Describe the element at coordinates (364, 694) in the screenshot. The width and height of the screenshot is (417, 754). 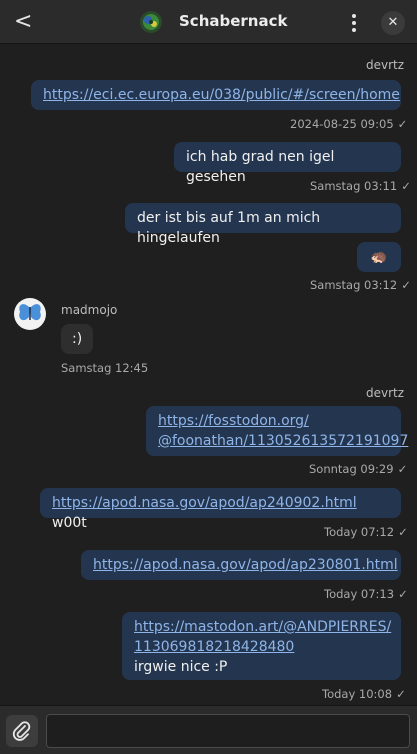
I see `message-timestamp: Today 10:08 ✓` at that location.